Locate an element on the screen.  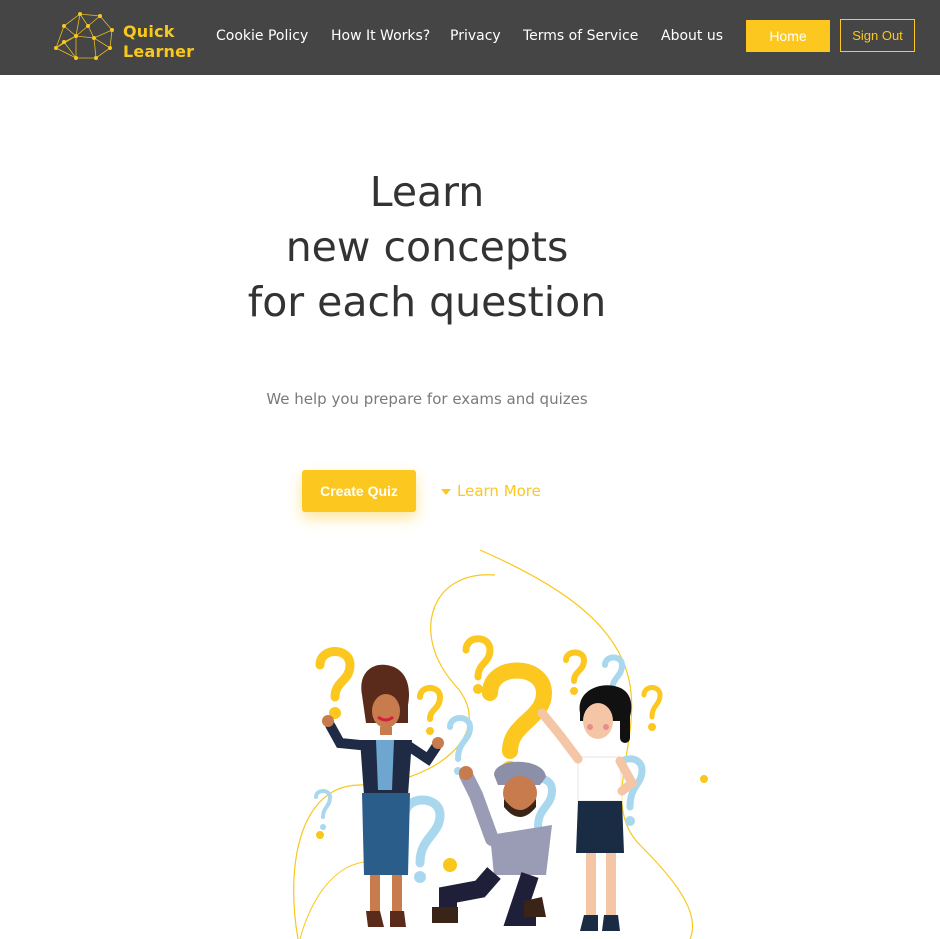
brand-logo: Quick Learner is located at coordinates (125, 36).